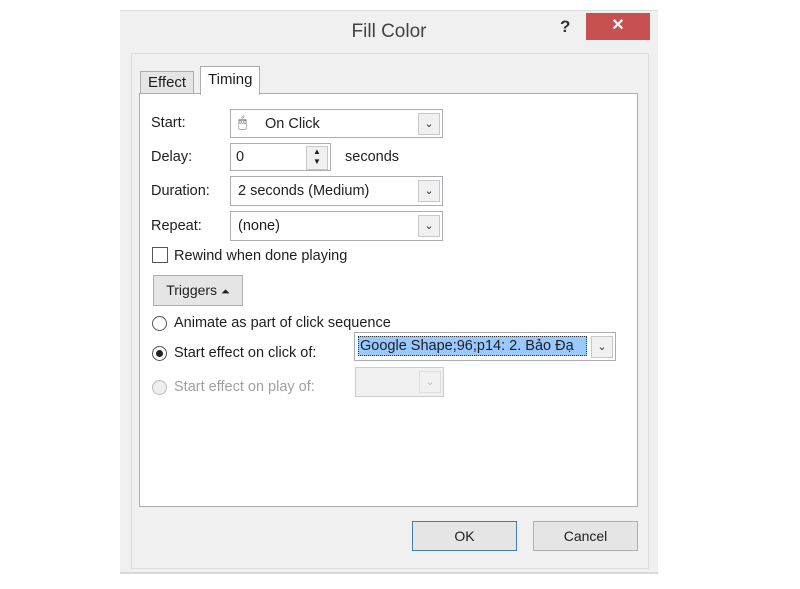 This screenshot has height=589, width=800. I want to click on dialog-shadow, so click(389, 573).